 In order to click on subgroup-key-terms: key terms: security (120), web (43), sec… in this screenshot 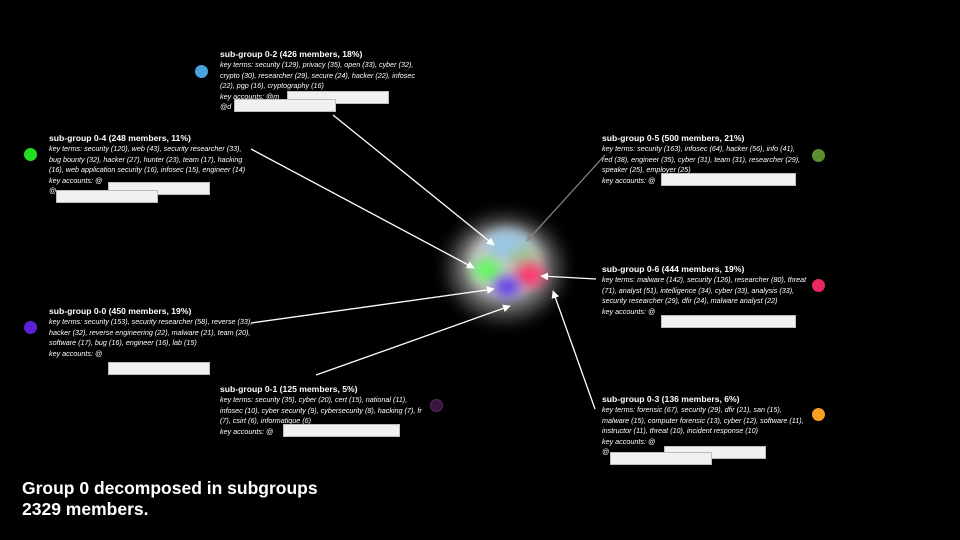, I will do `click(147, 159)`.